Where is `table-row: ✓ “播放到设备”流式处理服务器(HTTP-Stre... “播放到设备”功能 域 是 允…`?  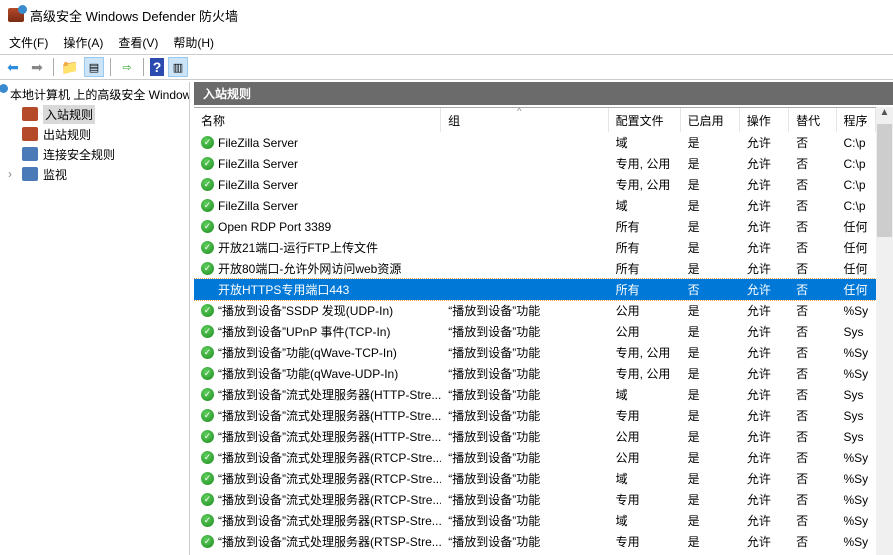
table-row: ✓ “播放到设备”流式处理服务器(HTTP-Stre... “播放到设备”功能 域 是 允… is located at coordinates (535, 394).